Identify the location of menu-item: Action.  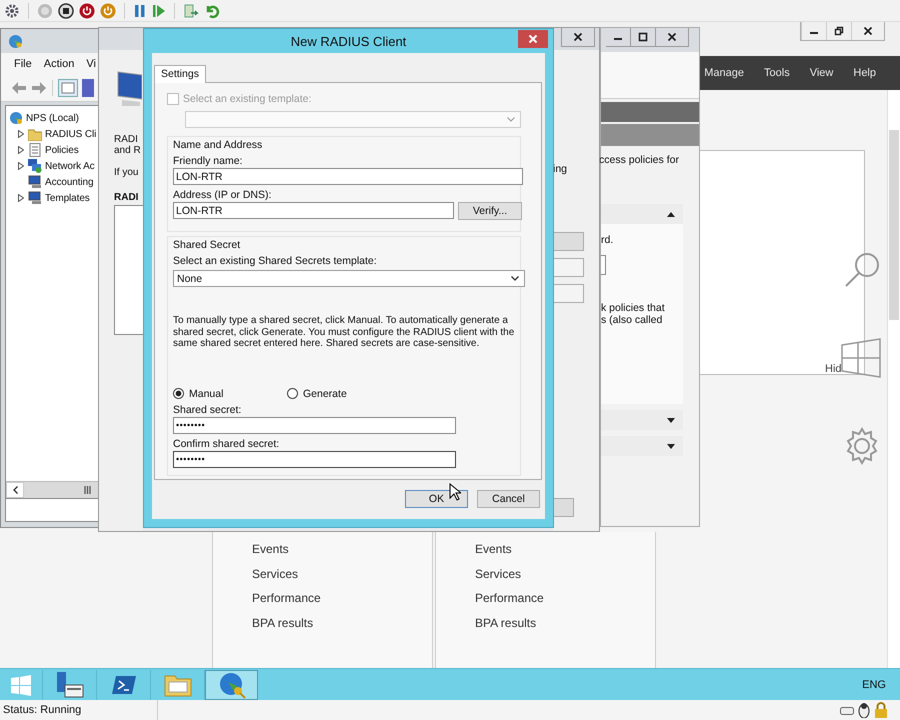
(59, 64).